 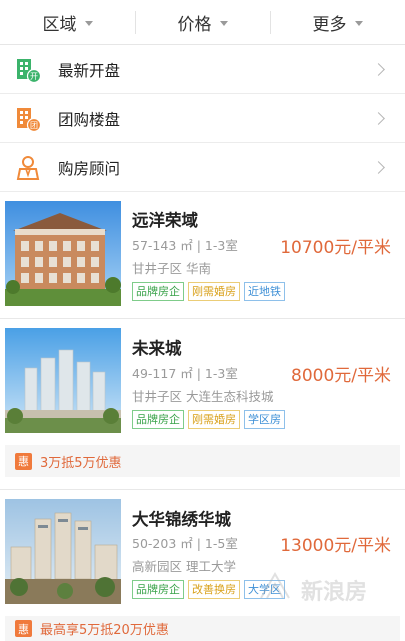 What do you see at coordinates (181, 519) in the screenshot?
I see `listing-name: 大华锦绣华城` at bounding box center [181, 519].